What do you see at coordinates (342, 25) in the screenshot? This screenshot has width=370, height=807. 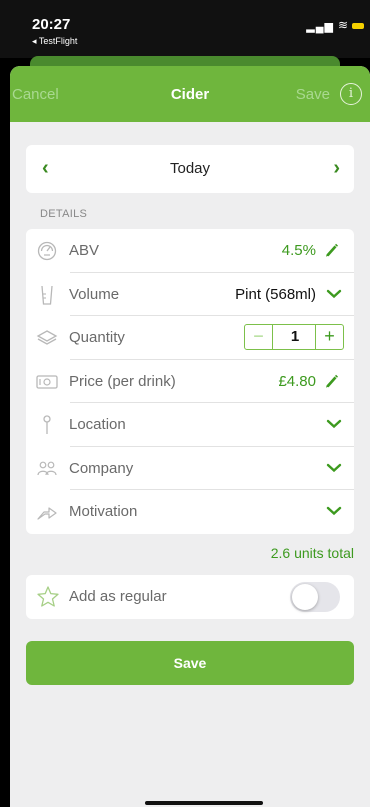 I see `wifi-icon: ≋` at bounding box center [342, 25].